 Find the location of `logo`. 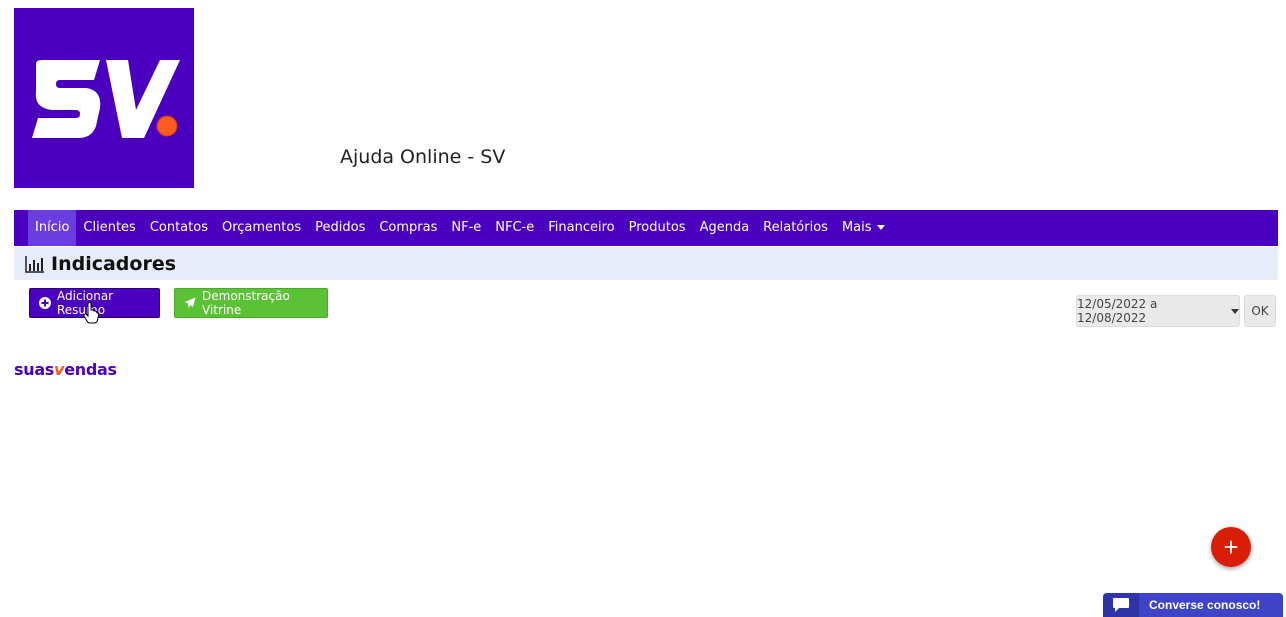

logo is located at coordinates (104, 98).